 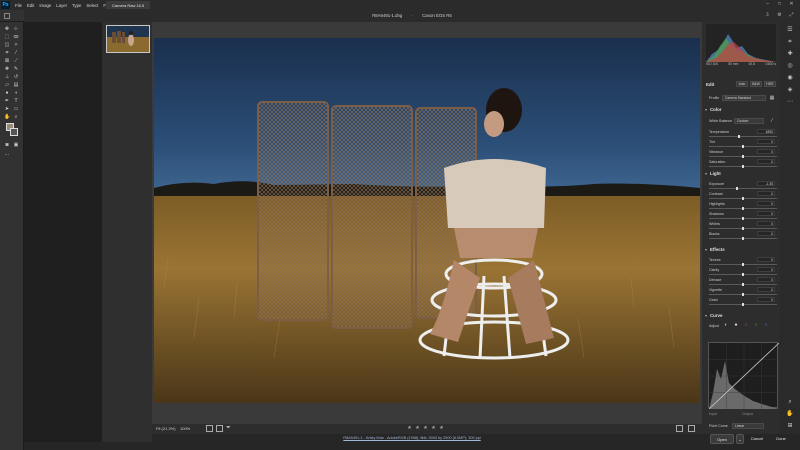 What do you see at coordinates (18, 5) in the screenshot?
I see `menu-file: File` at bounding box center [18, 5].